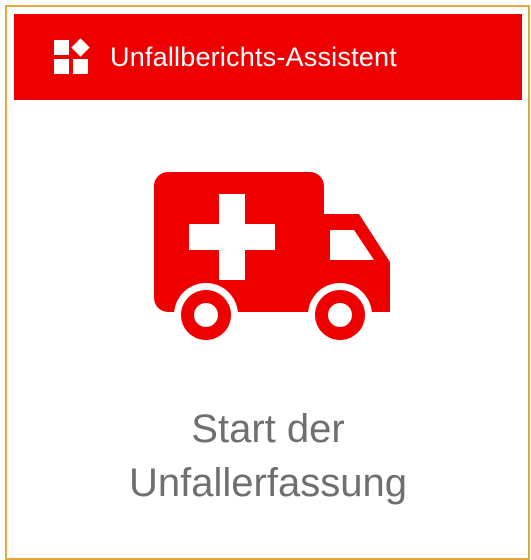  Describe the element at coordinates (71, 57) in the screenshot. I see `widgets-icon` at that location.